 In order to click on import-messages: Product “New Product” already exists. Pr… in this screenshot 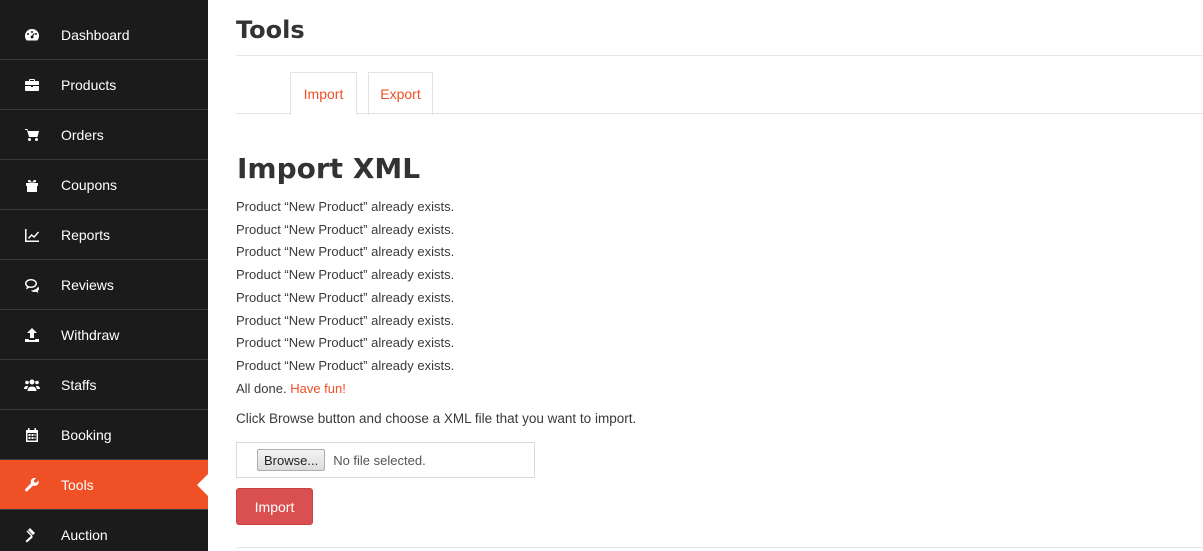, I will do `click(345, 298)`.